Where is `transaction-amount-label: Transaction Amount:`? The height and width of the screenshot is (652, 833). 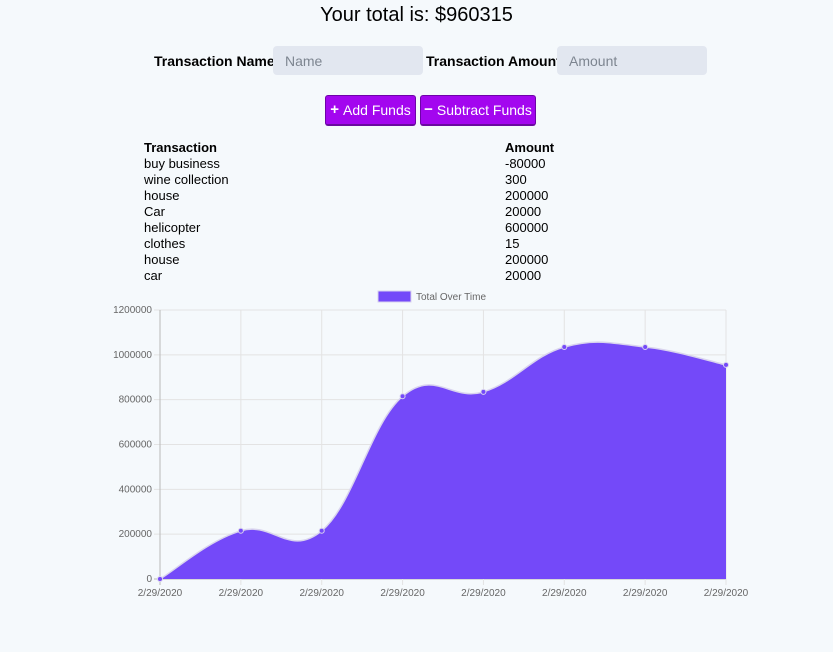
transaction-amount-label: Transaction Amount: is located at coordinates (496, 61).